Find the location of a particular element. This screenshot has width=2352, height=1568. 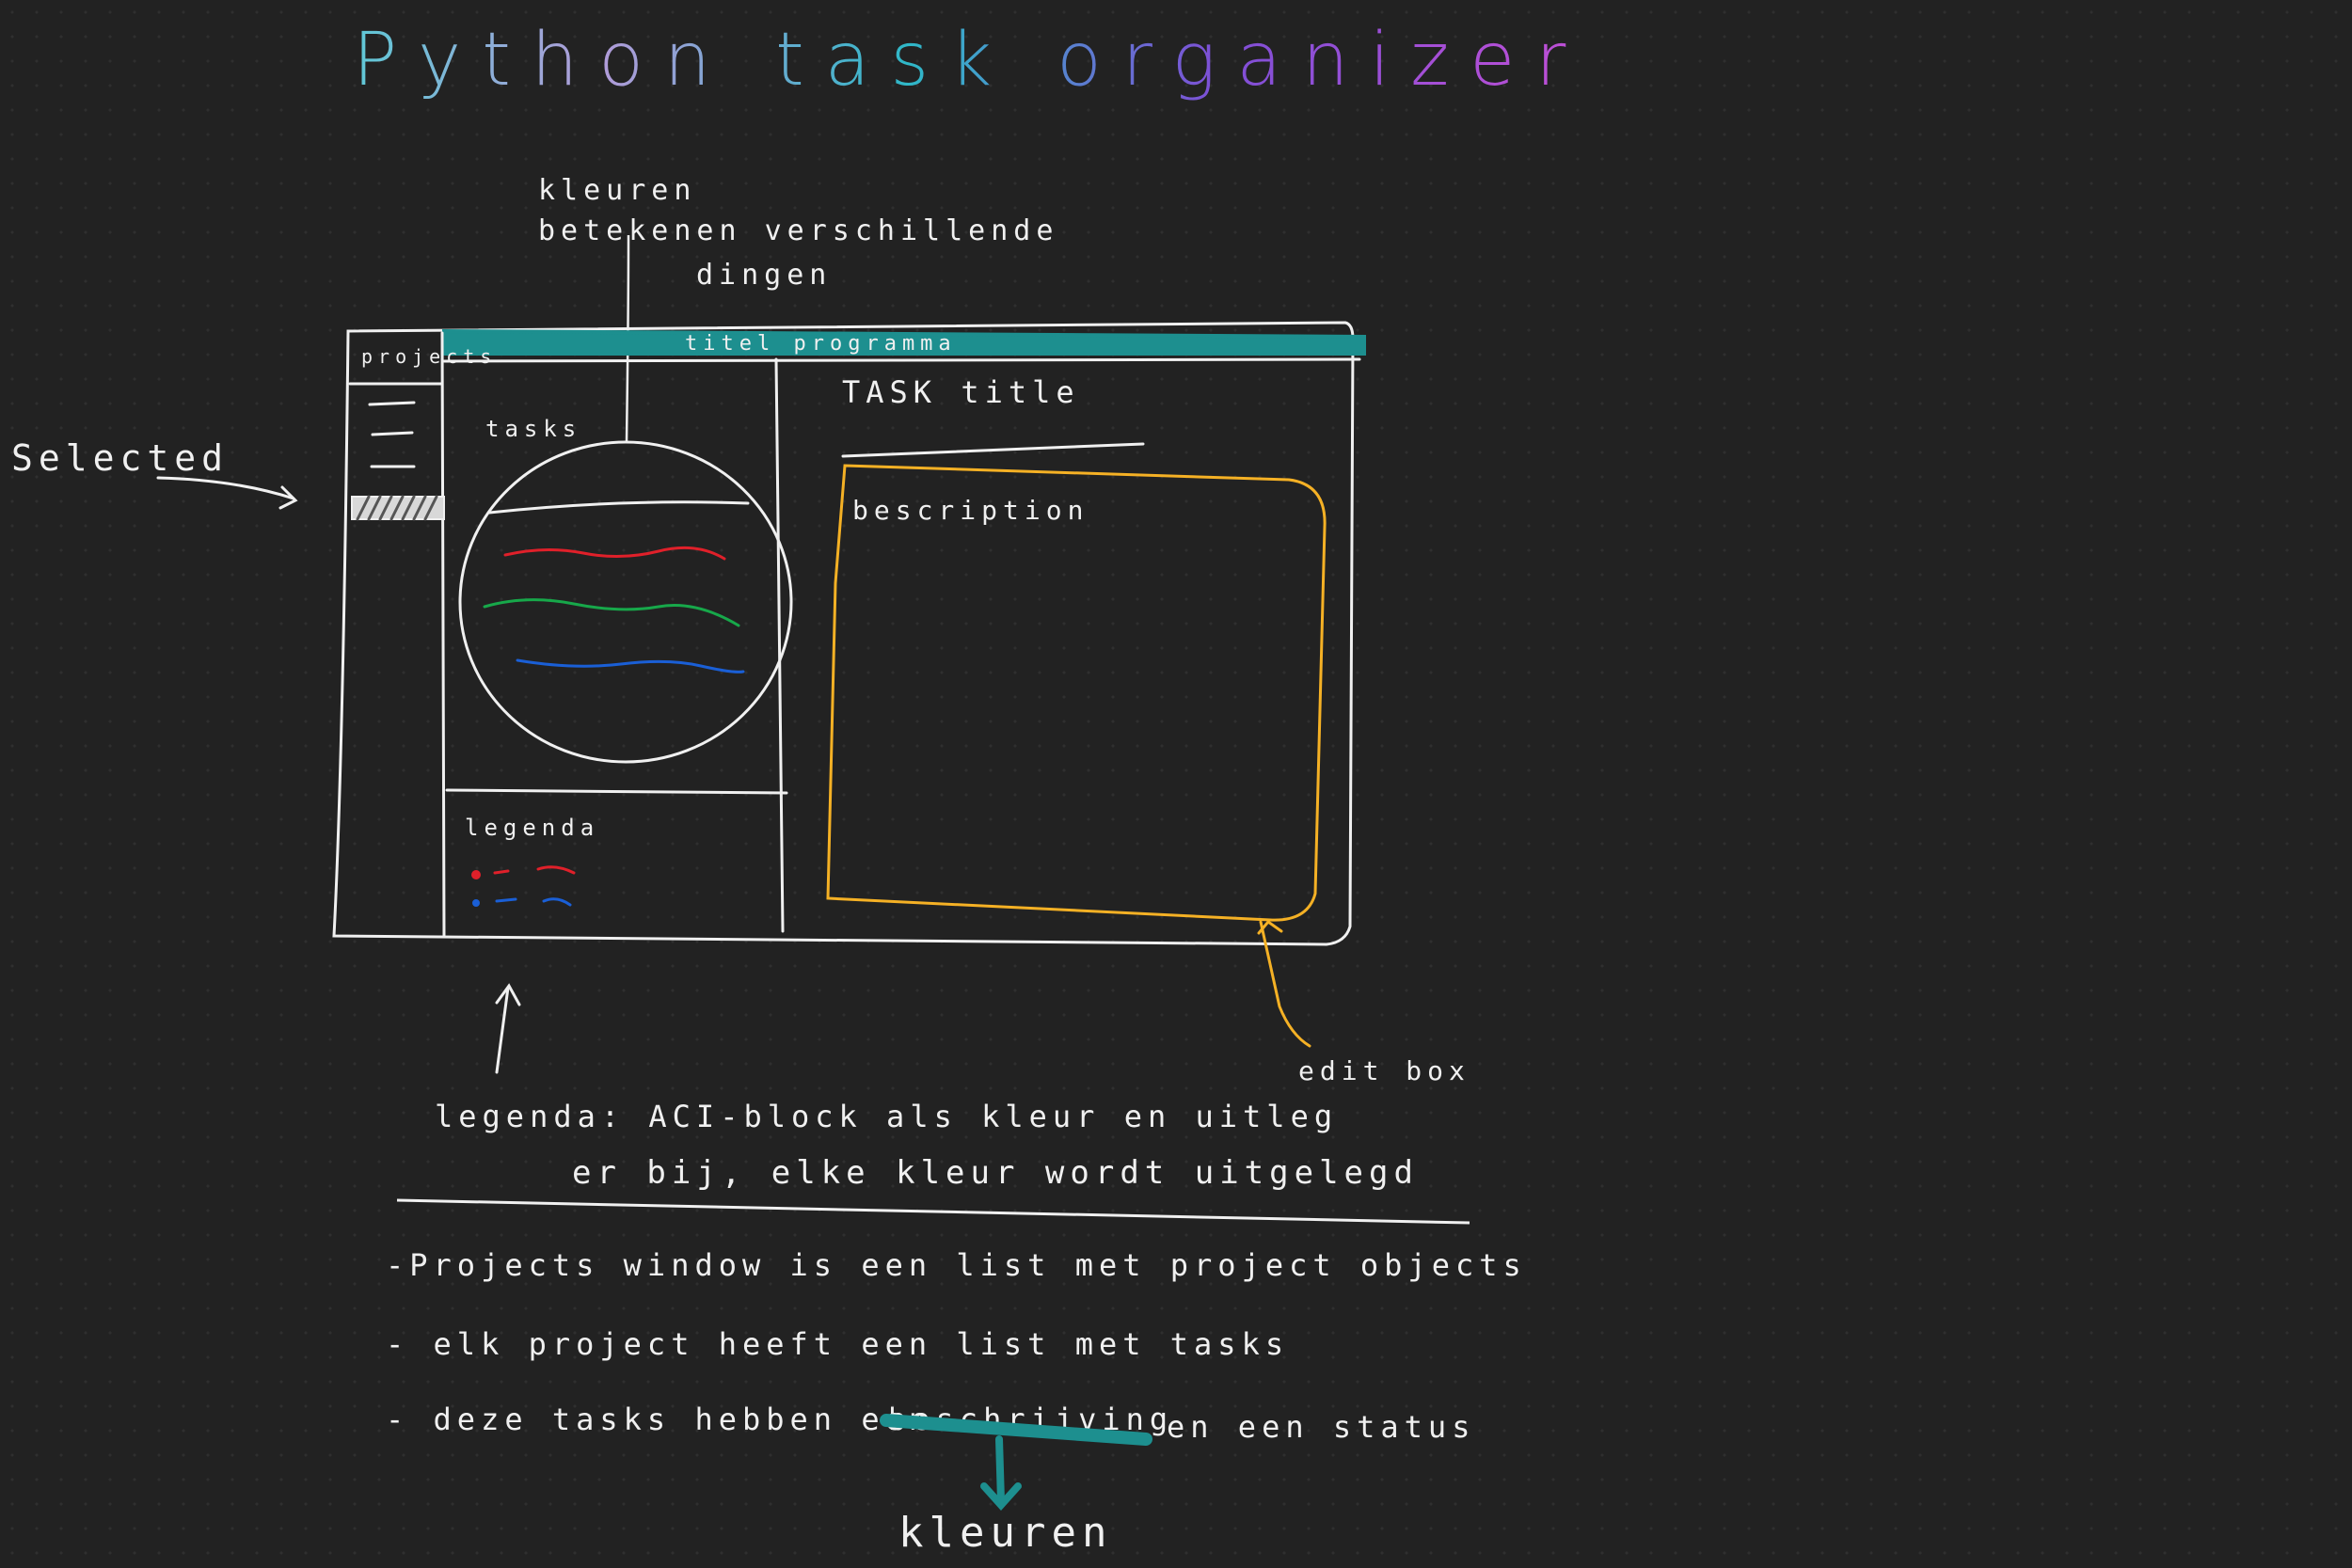

bullet-3: - deze tasks hebben een is located at coordinates (659, 1419).